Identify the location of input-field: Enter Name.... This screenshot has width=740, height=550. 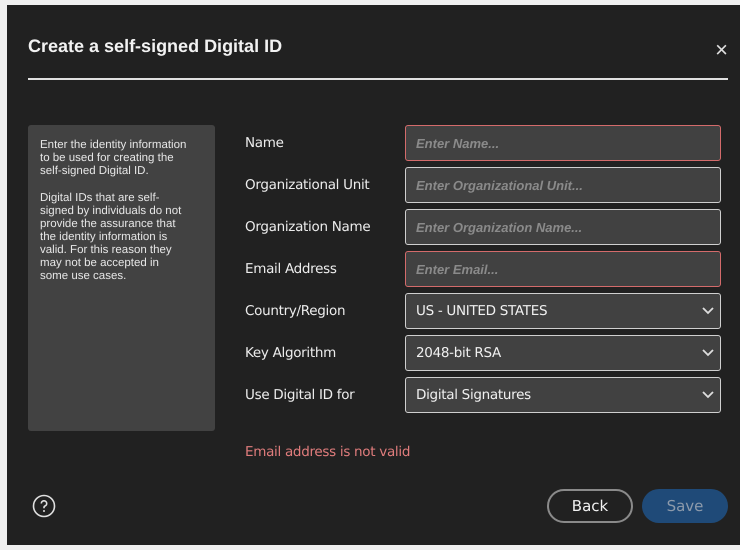
(563, 143).